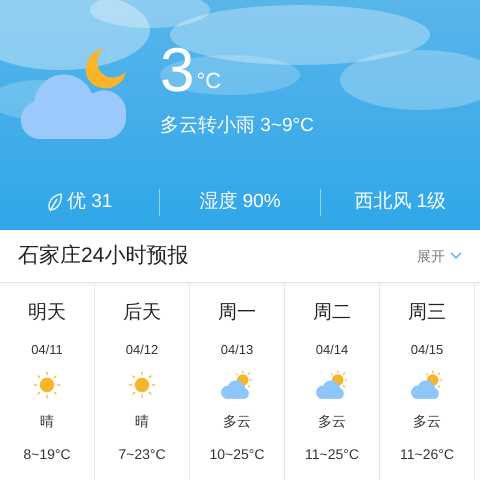 Image resolution: width=480 pixels, height=480 pixels. I want to click on temperature-range: 8~19°C, so click(47, 454).